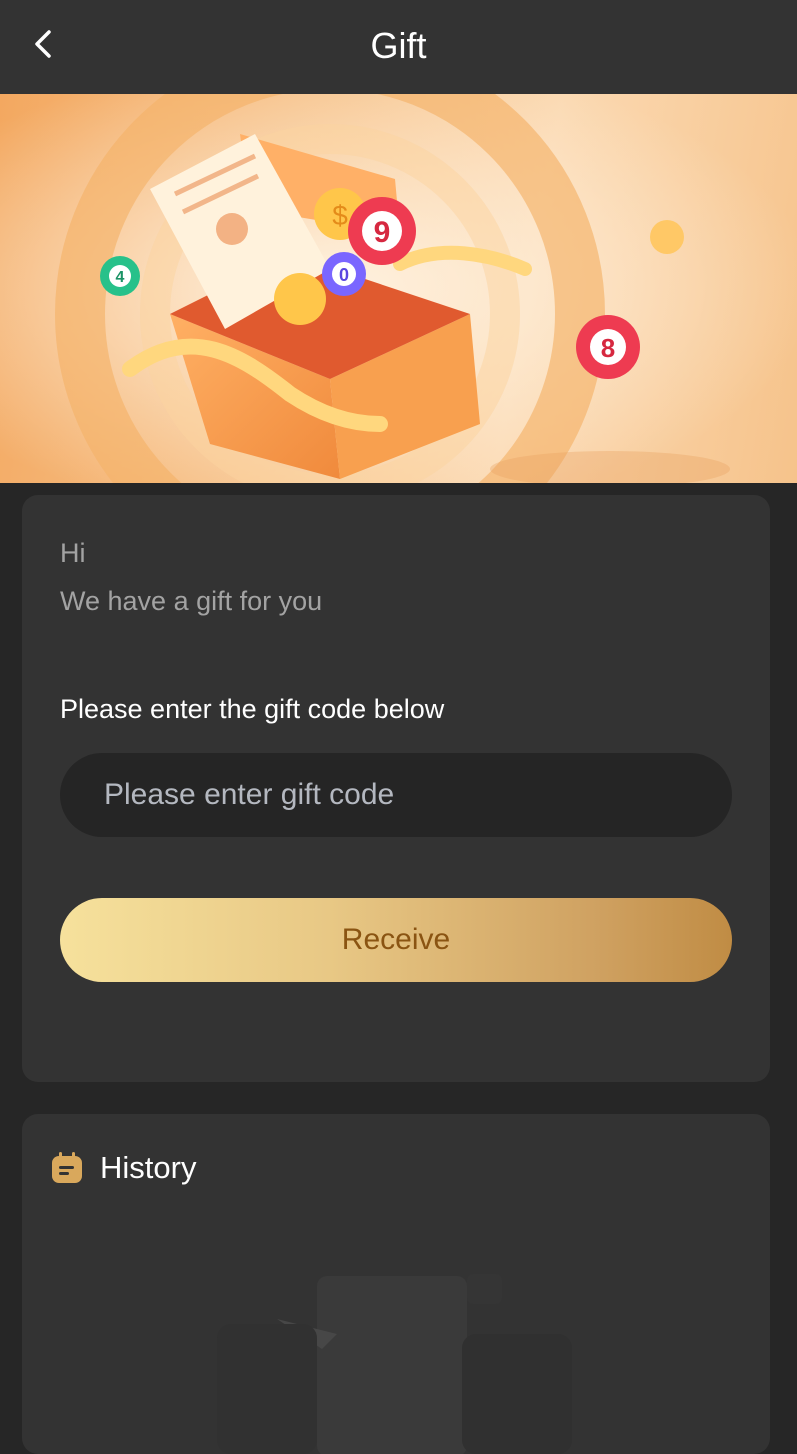  What do you see at coordinates (394, 1364) in the screenshot?
I see `empty-box-illustration` at bounding box center [394, 1364].